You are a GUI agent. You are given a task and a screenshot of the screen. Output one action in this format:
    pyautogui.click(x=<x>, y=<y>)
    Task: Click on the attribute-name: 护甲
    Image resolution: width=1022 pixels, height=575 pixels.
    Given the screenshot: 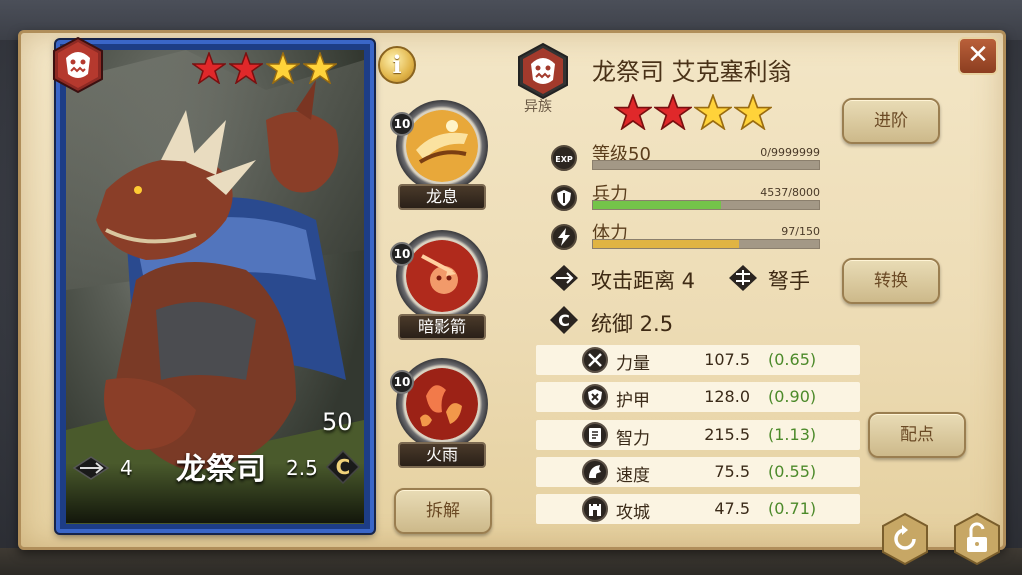 What is the action you would take?
    pyautogui.click(x=633, y=401)
    